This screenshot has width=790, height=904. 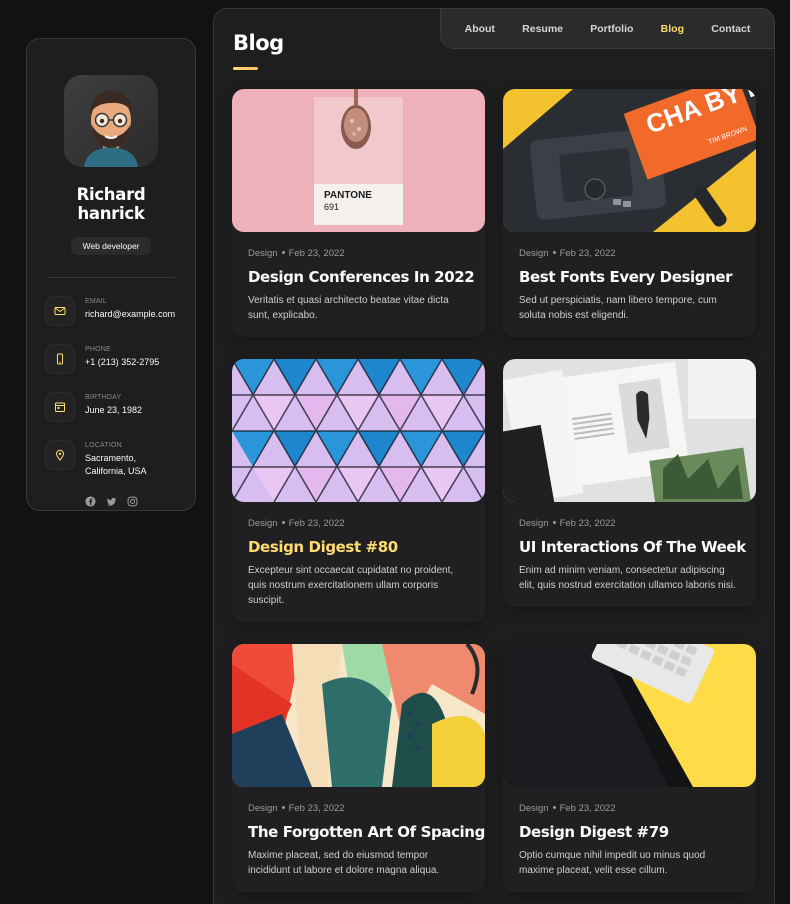 I want to click on contact-birthday: BIRTHDAY June 23, 1982, so click(x=111, y=407).